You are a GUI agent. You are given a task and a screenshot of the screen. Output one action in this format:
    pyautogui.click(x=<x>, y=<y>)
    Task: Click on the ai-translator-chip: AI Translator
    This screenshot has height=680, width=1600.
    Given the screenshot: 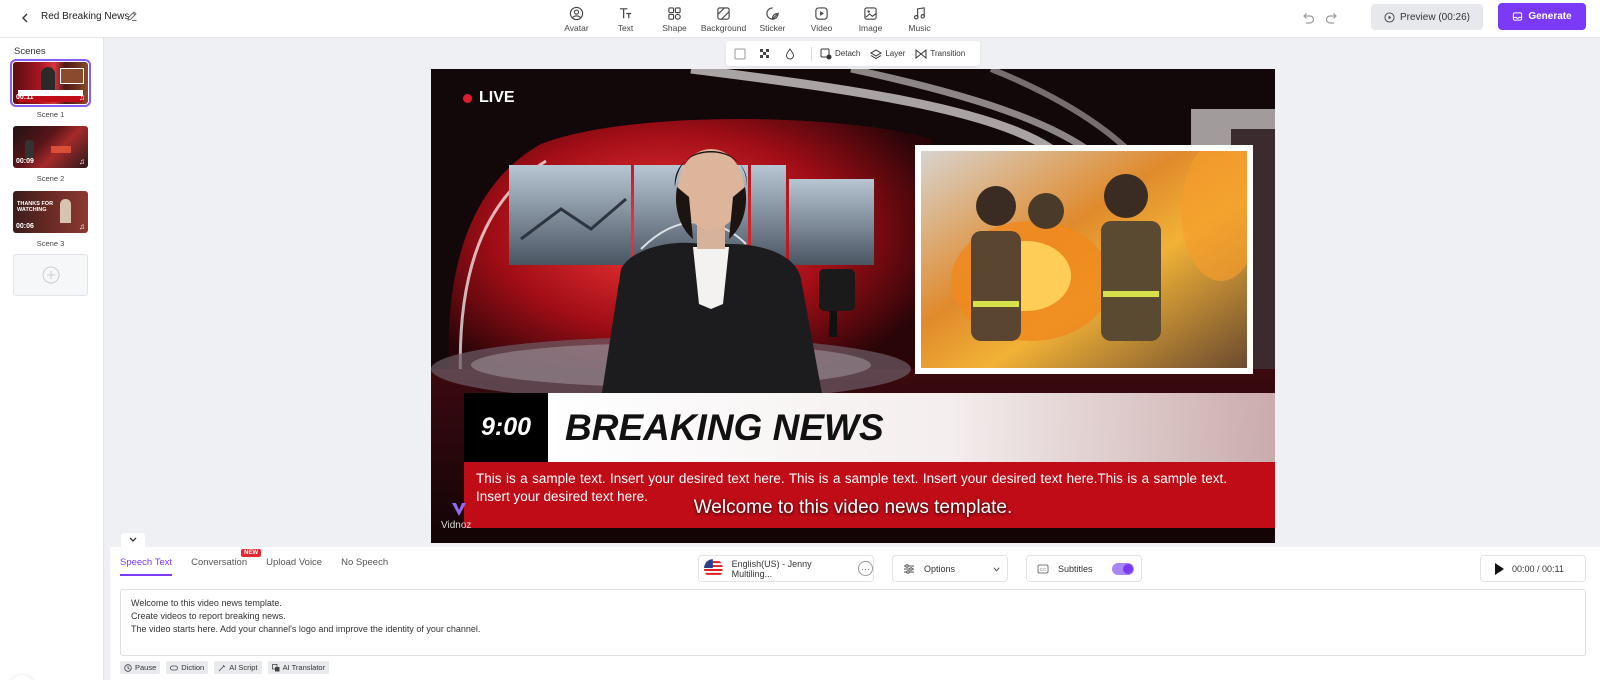 What is the action you would take?
    pyautogui.click(x=298, y=667)
    